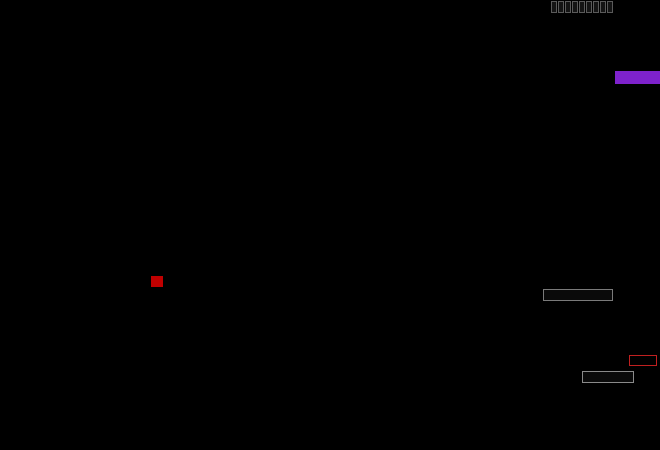  Describe the element at coordinates (6, 378) in the screenshot. I see `indicator-pane-header` at that location.